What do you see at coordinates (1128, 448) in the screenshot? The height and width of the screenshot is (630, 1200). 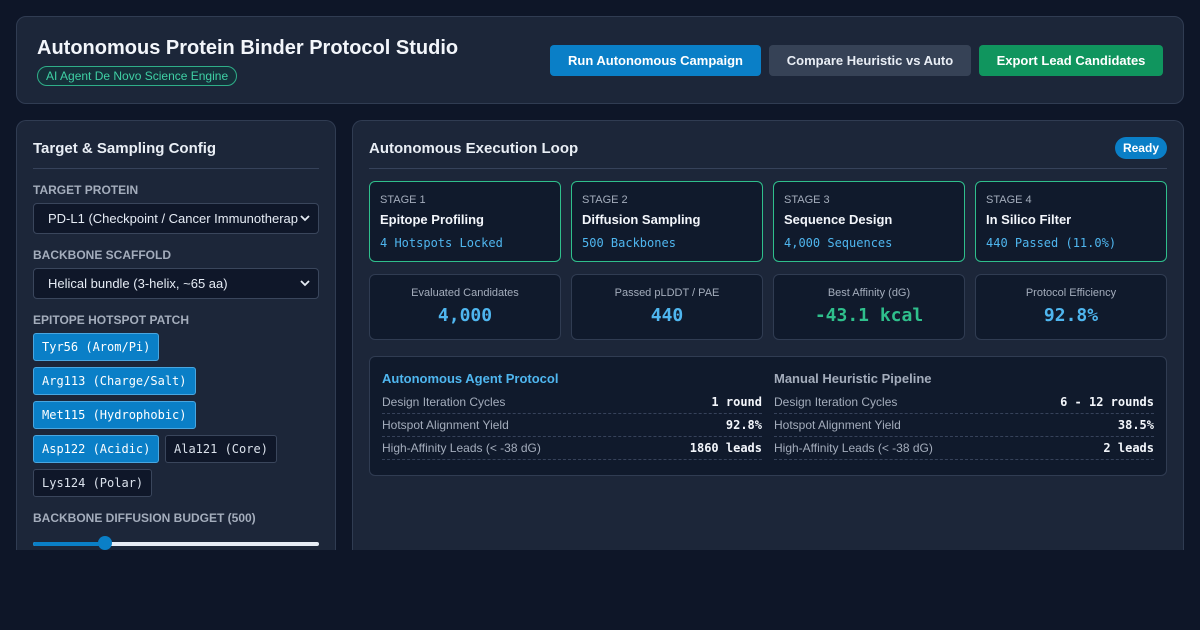 I see `row-value: 2 leads` at bounding box center [1128, 448].